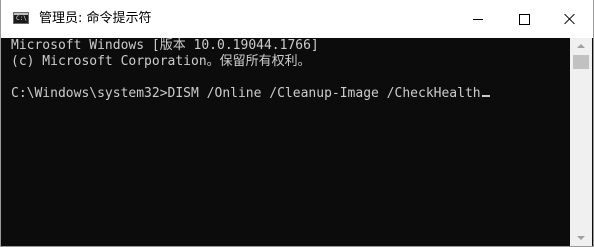  I want to click on arrow-up-icon, so click(581, 46).